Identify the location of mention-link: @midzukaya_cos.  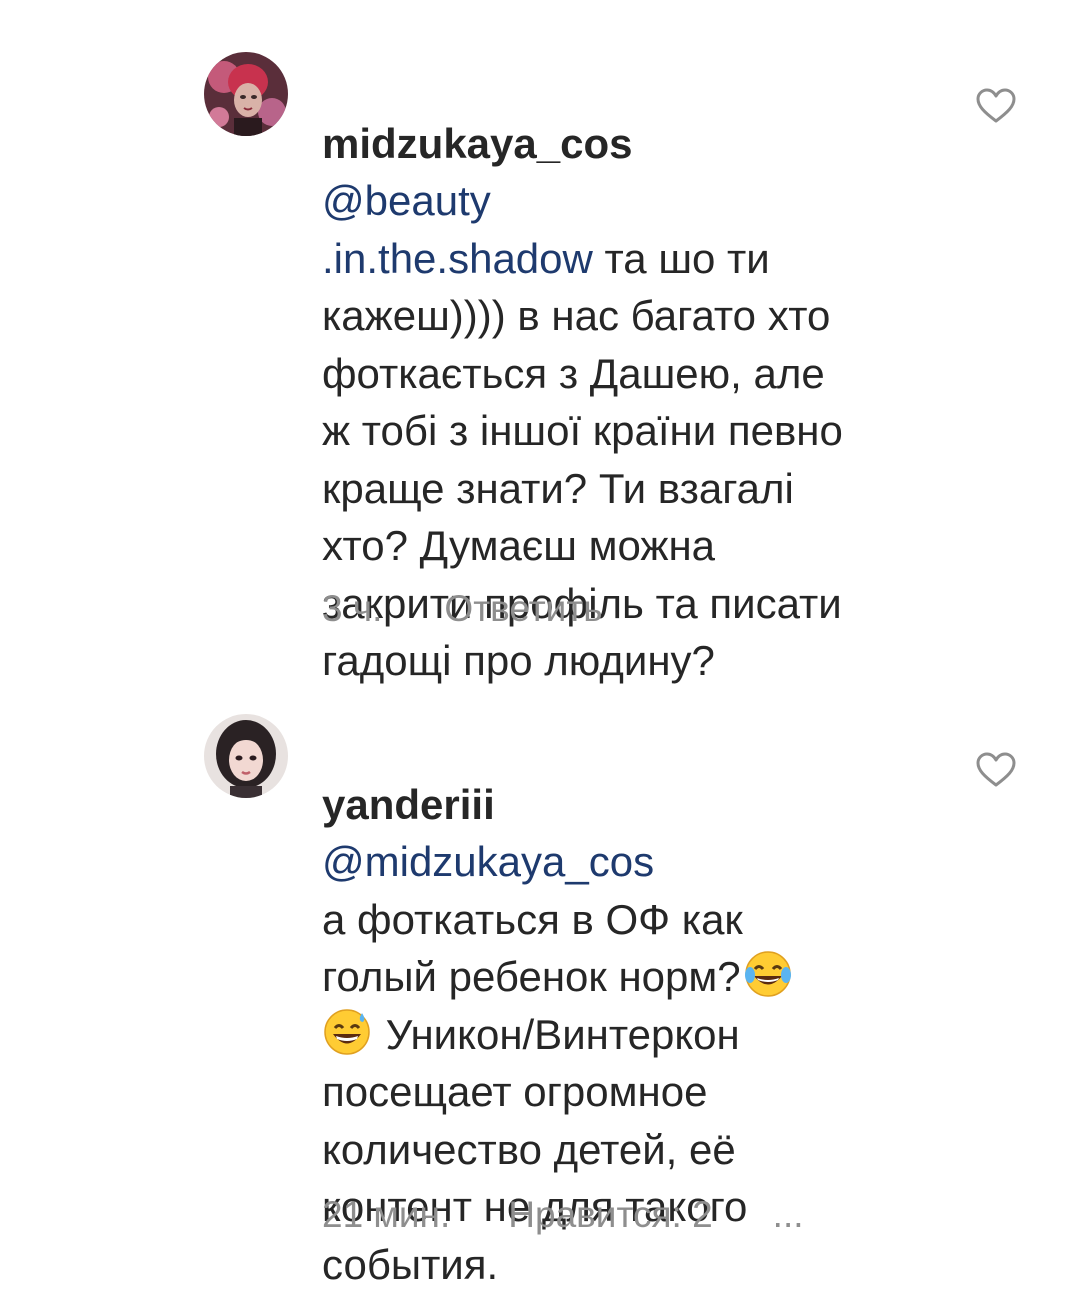
(488, 861).